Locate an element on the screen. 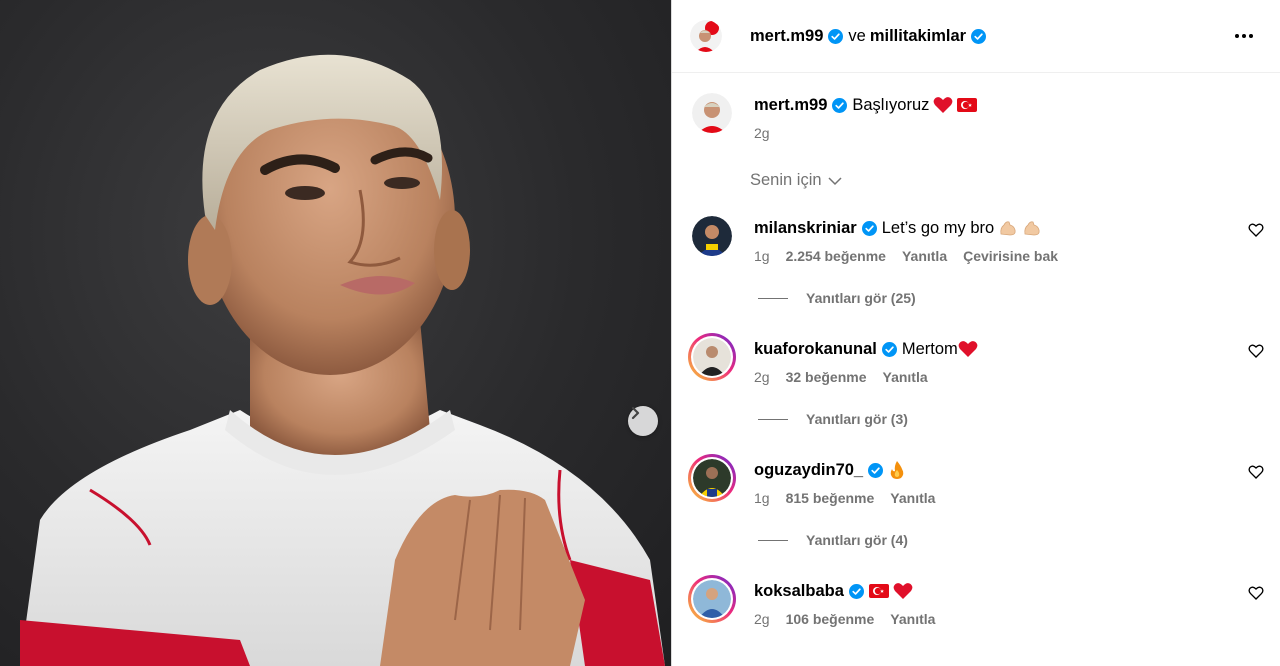 Image resolution: width=1280 pixels, height=666 pixels. comment-filter-dropdown: Senin için is located at coordinates (1015, 180).